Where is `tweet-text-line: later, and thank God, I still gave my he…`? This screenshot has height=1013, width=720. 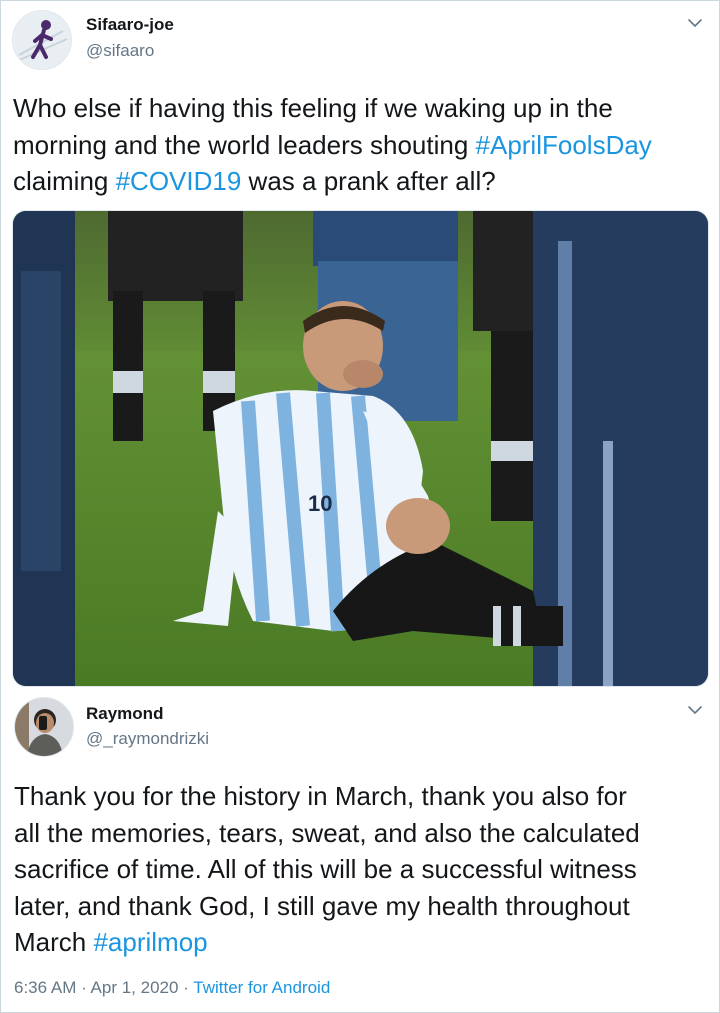
tweet-text-line: later, and thank God, I still gave my he… is located at coordinates (322, 905).